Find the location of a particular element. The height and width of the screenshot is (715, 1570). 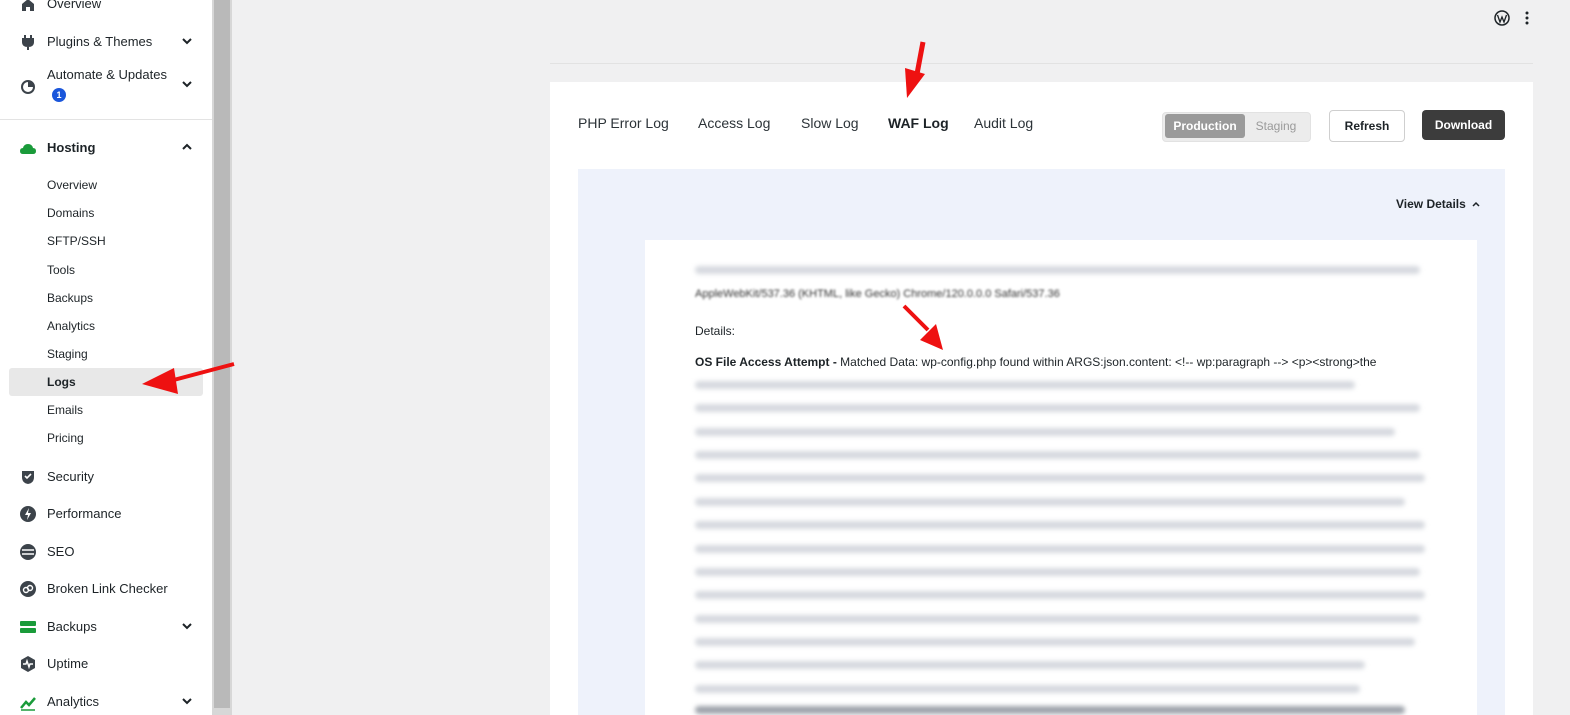

sidebar-item-label: Security is located at coordinates (70, 476).